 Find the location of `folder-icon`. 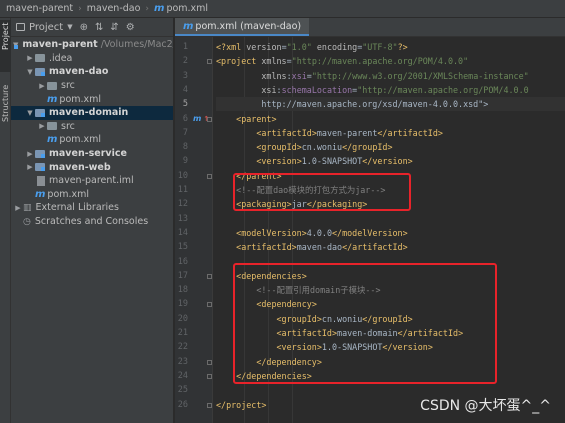

folder-icon is located at coordinates (52, 85).